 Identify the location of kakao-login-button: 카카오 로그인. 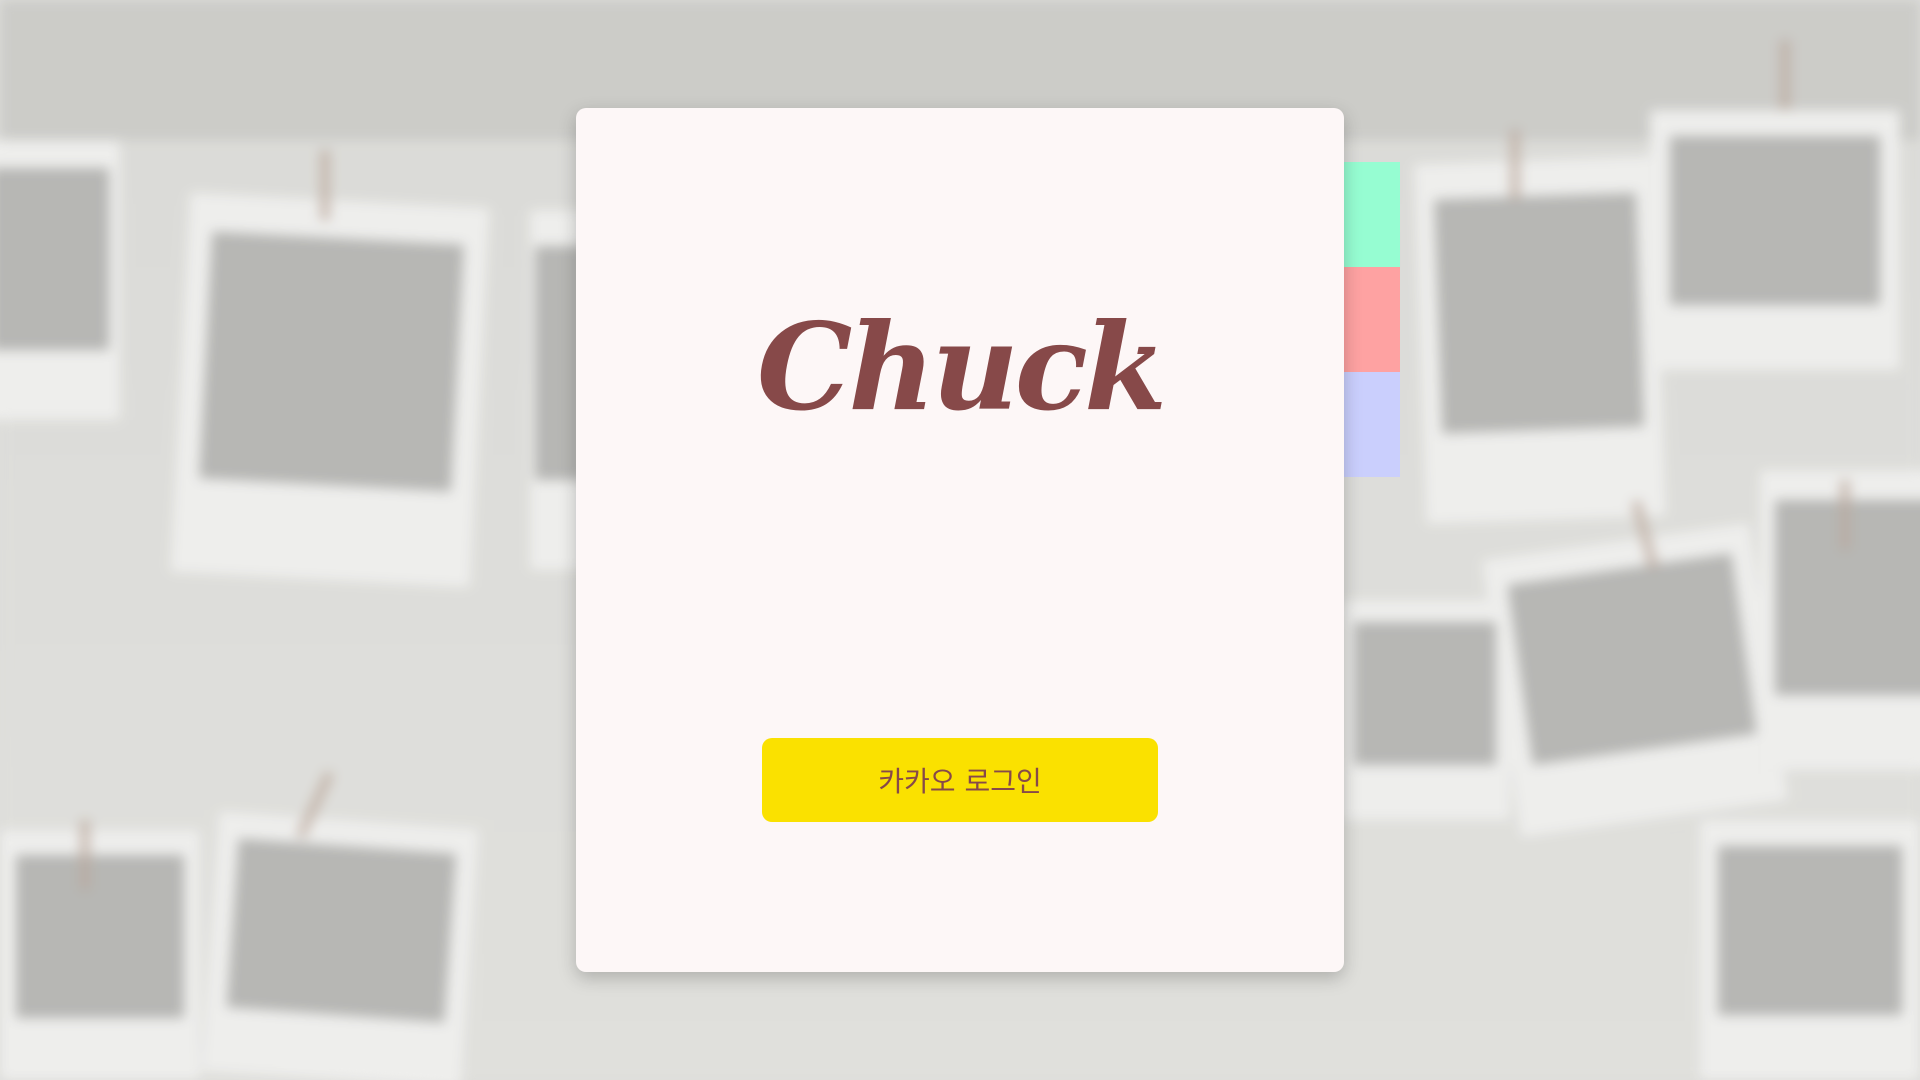
(960, 780).